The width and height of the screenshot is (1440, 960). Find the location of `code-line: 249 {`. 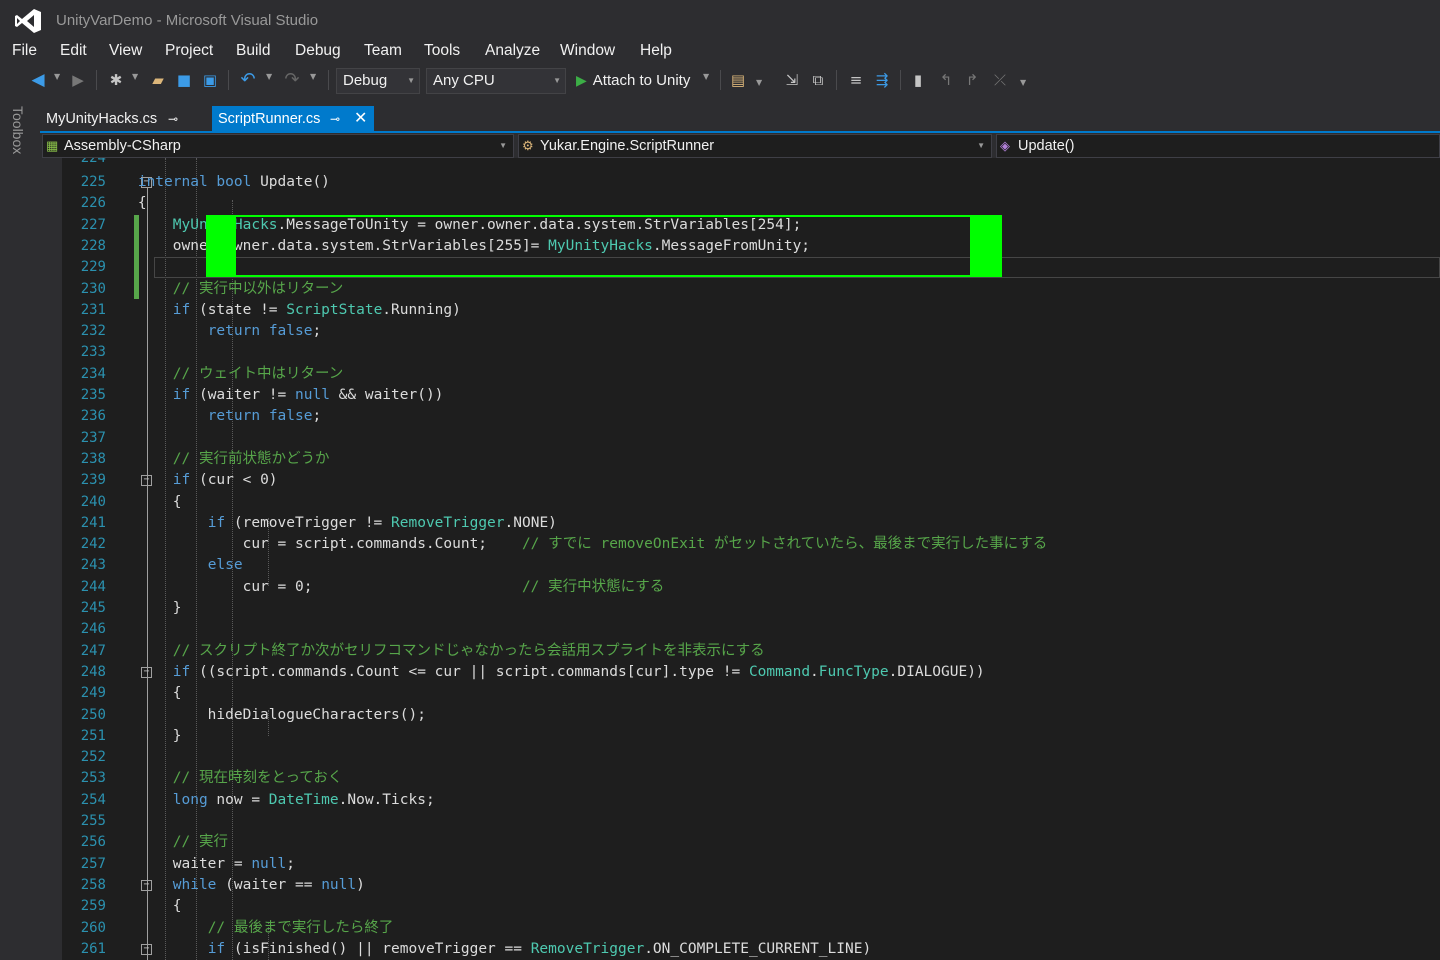

code-line: 249 { is located at coordinates (740, 693).